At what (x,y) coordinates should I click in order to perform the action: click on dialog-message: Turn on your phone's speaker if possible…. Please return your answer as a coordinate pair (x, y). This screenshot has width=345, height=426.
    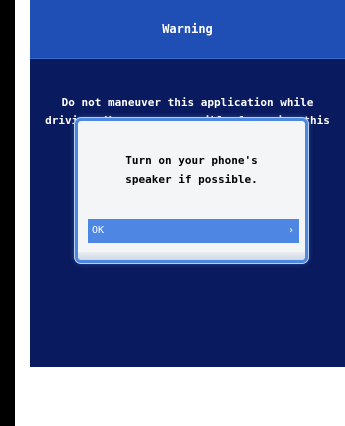
    Looking at the image, I should click on (191, 170).